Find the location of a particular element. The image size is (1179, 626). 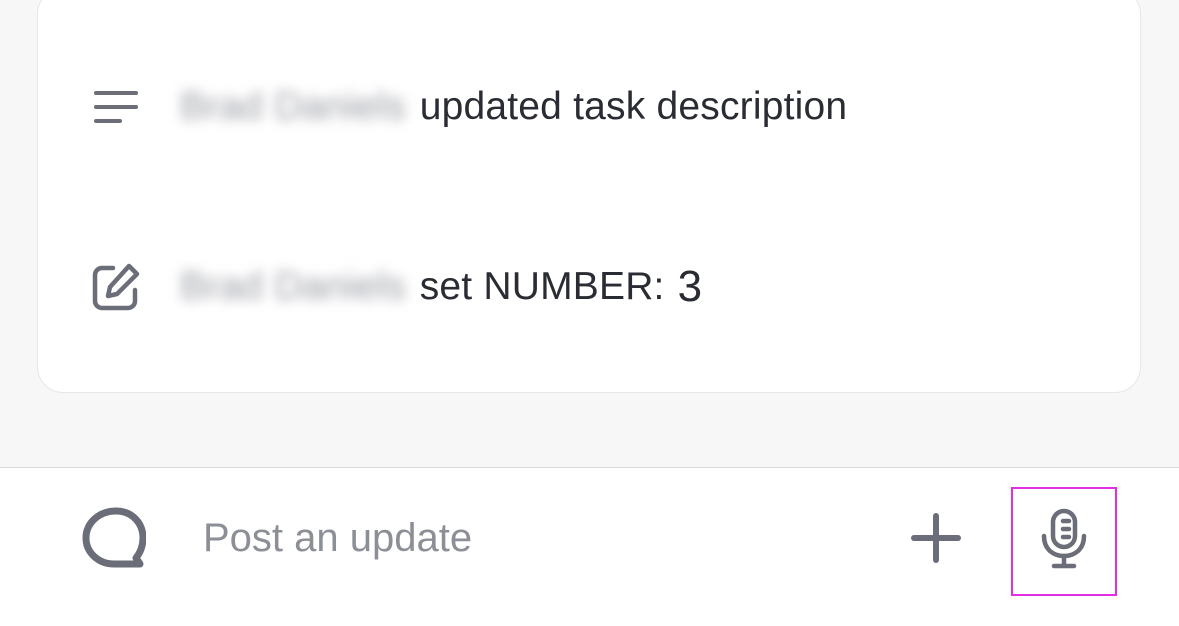

post-update-input is located at coordinates (533, 538).